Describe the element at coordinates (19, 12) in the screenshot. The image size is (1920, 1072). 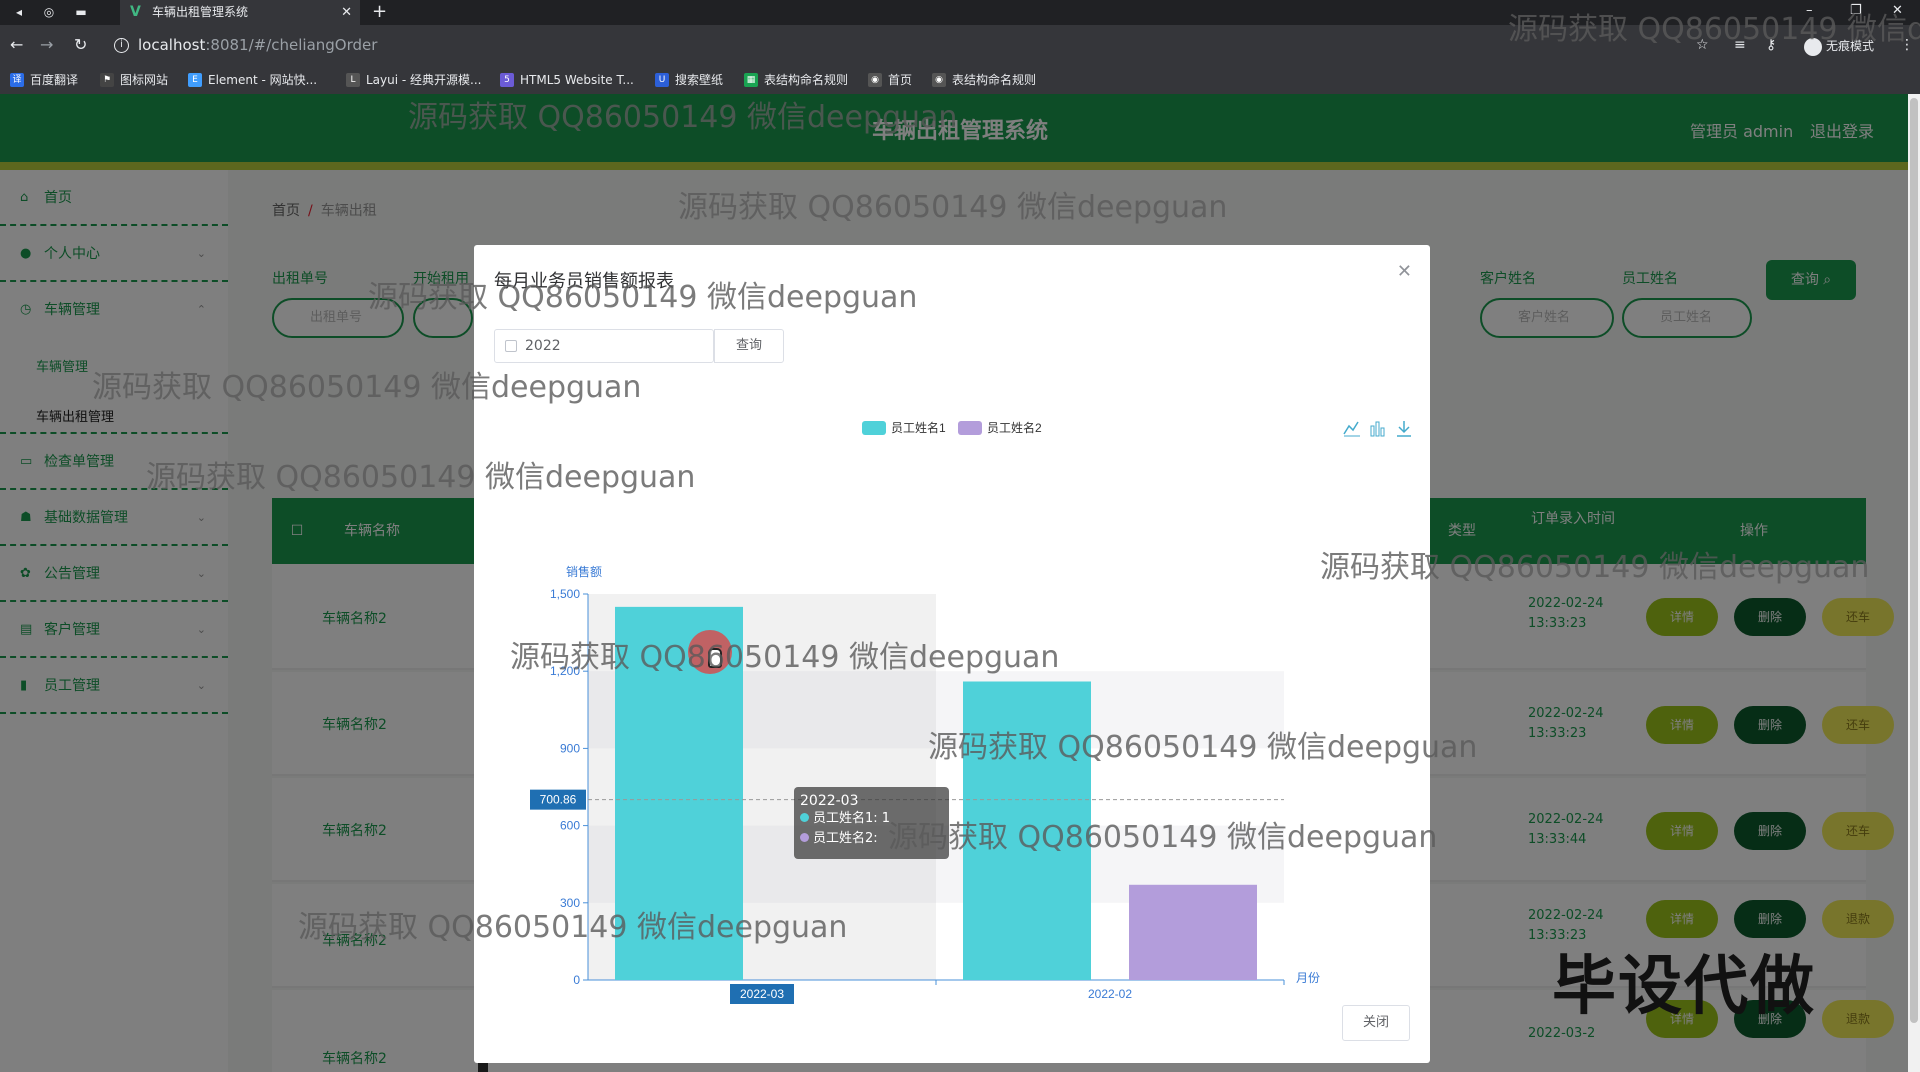
I see `audio-icon: ◂` at that location.